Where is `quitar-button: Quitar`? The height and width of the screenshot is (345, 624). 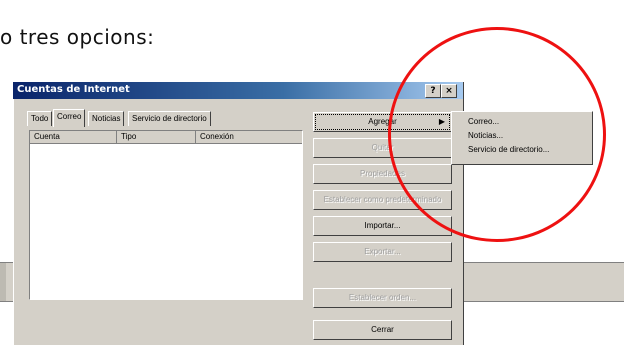 quitar-button: Quitar is located at coordinates (382, 148).